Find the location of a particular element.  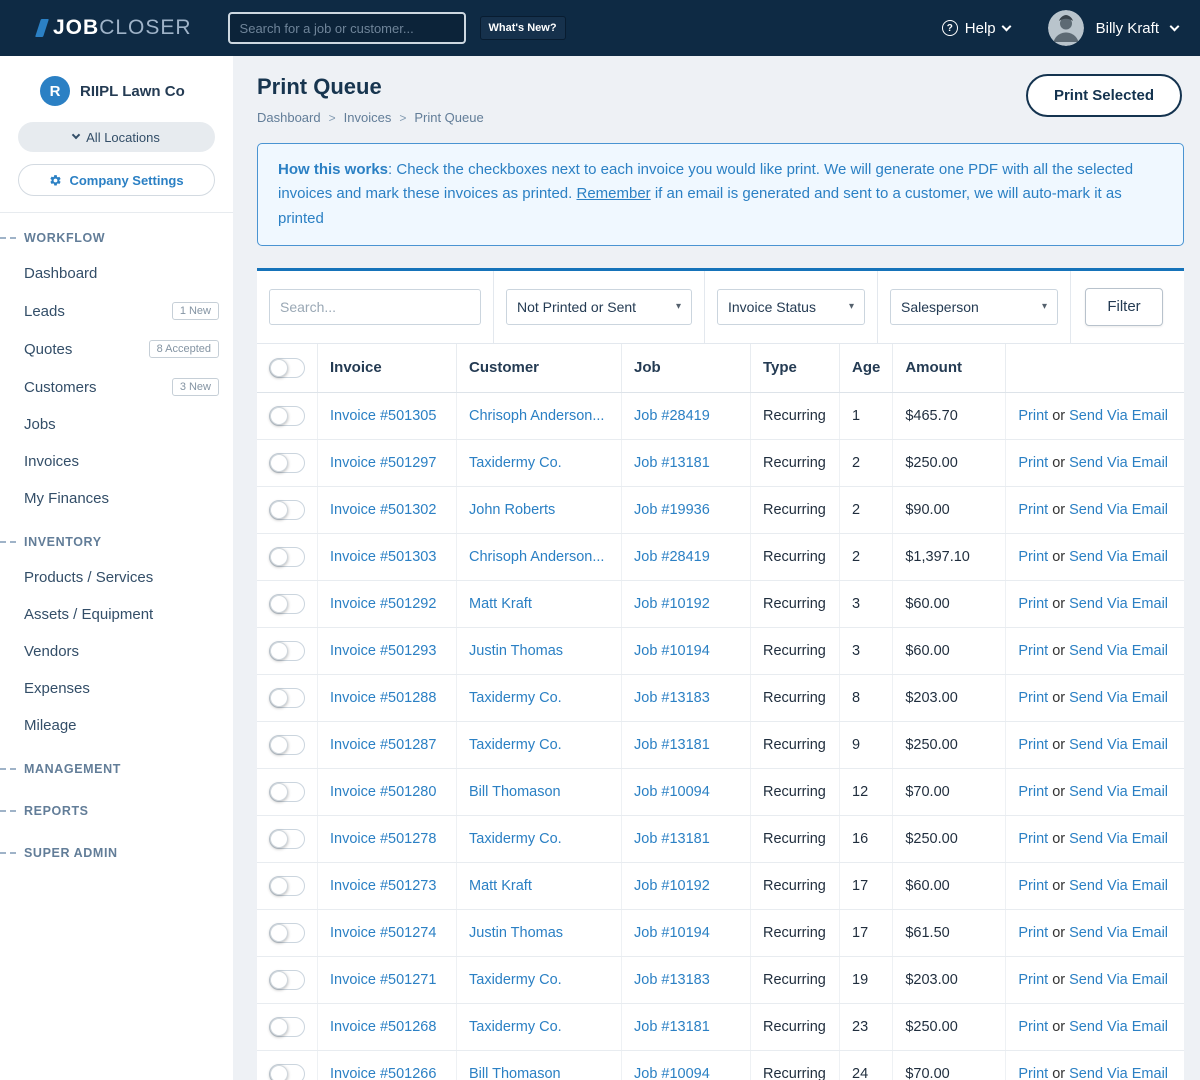

sidebar-item-mileage: Mileage is located at coordinates (116, 725).